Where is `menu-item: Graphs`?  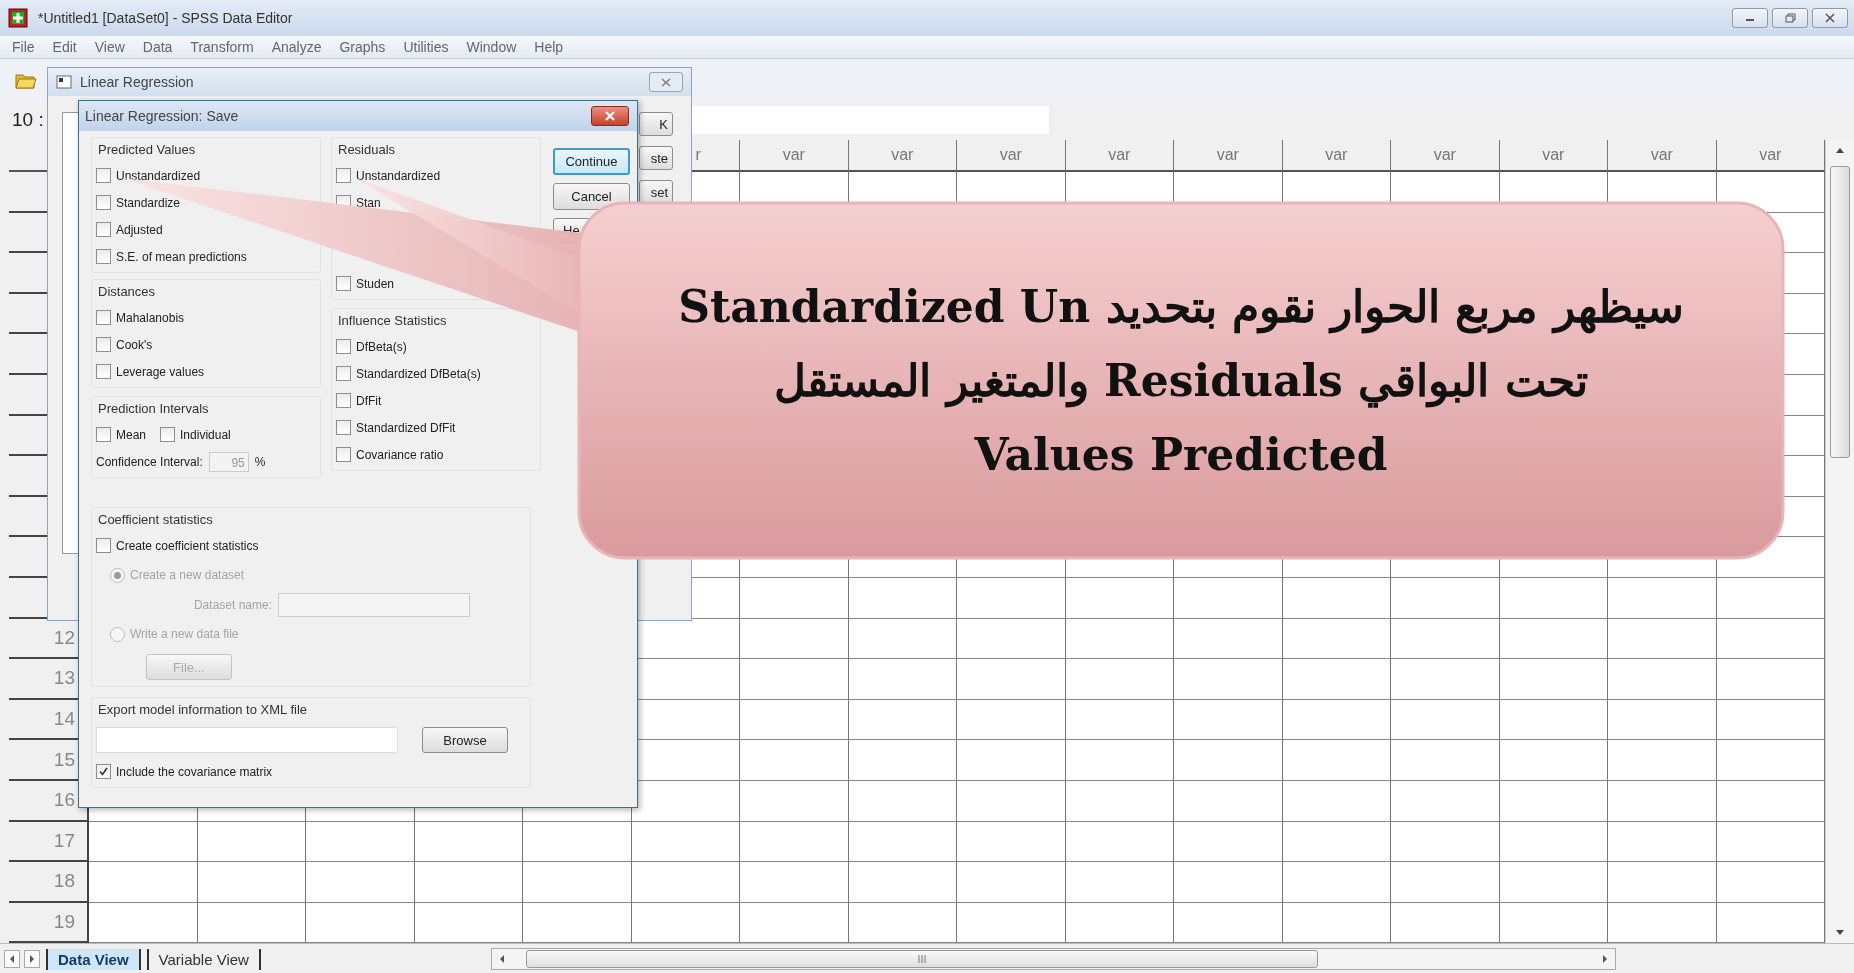 menu-item: Graphs is located at coordinates (362, 47).